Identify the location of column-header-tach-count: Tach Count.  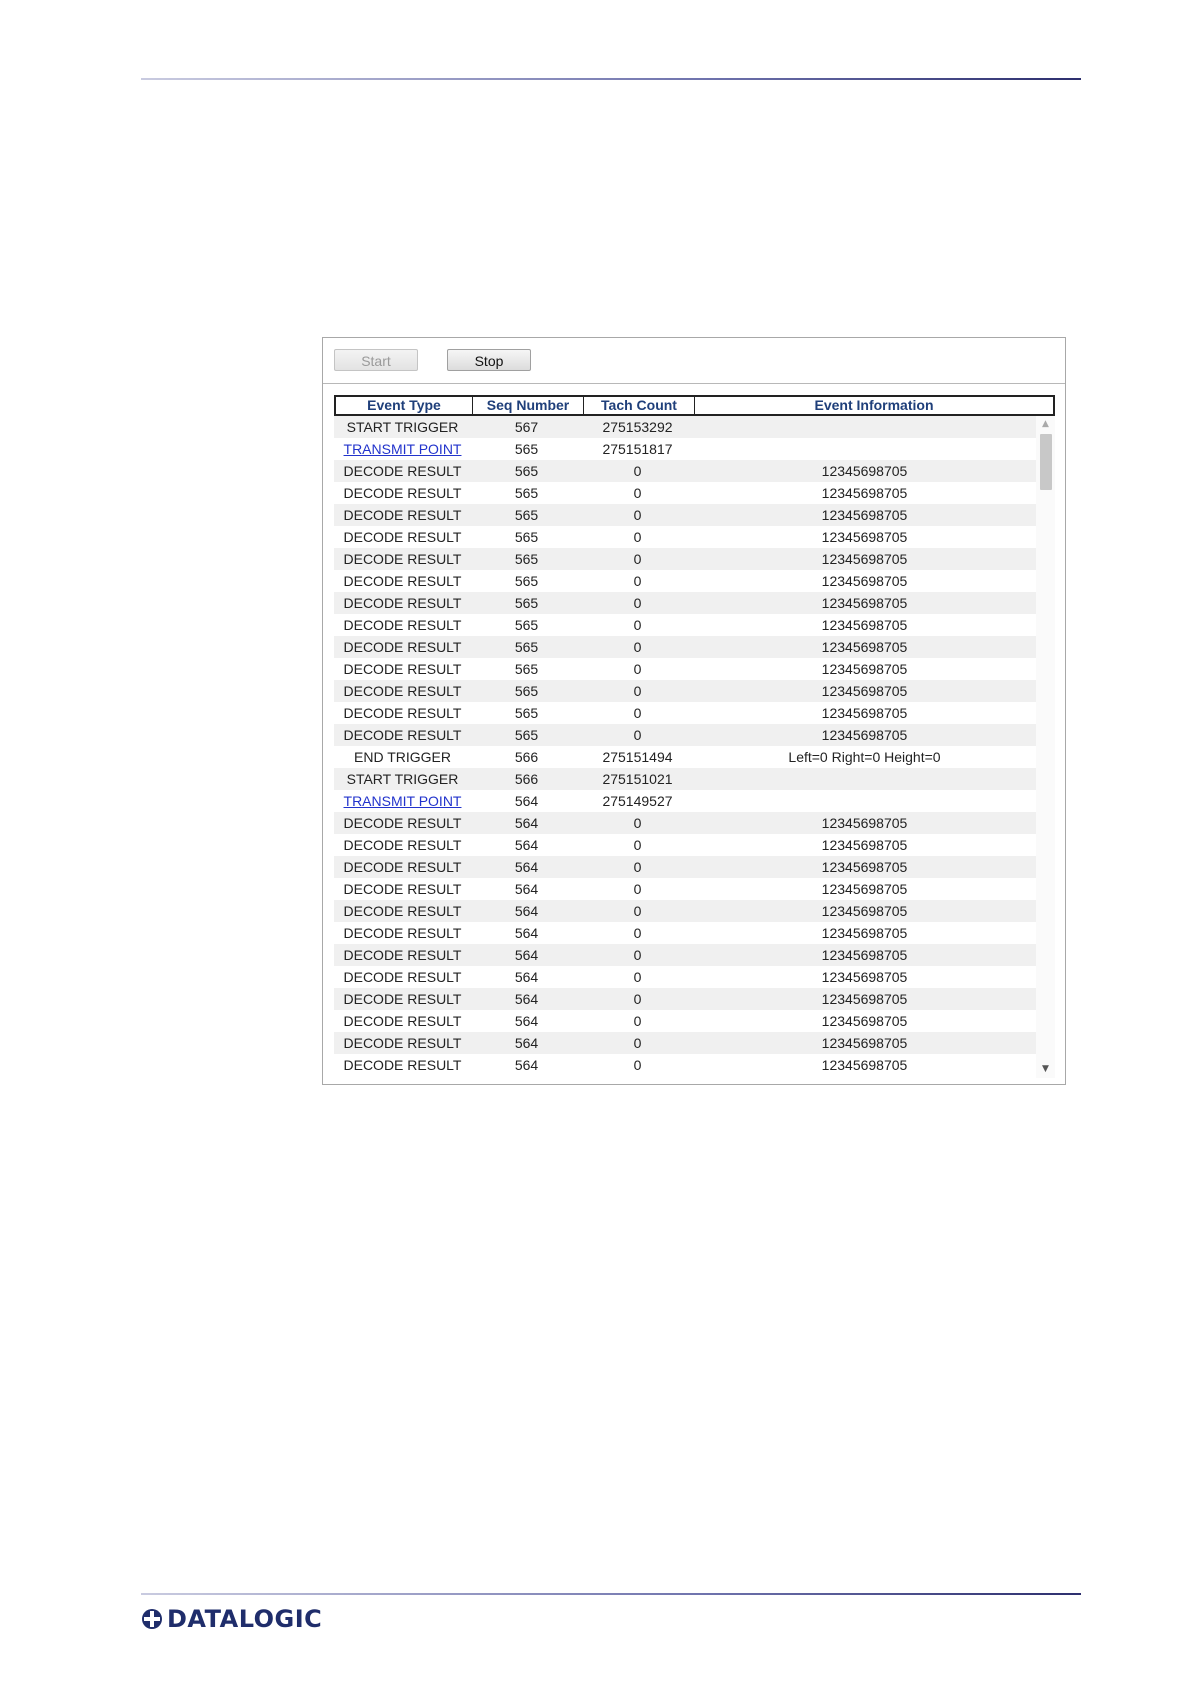
(639, 405).